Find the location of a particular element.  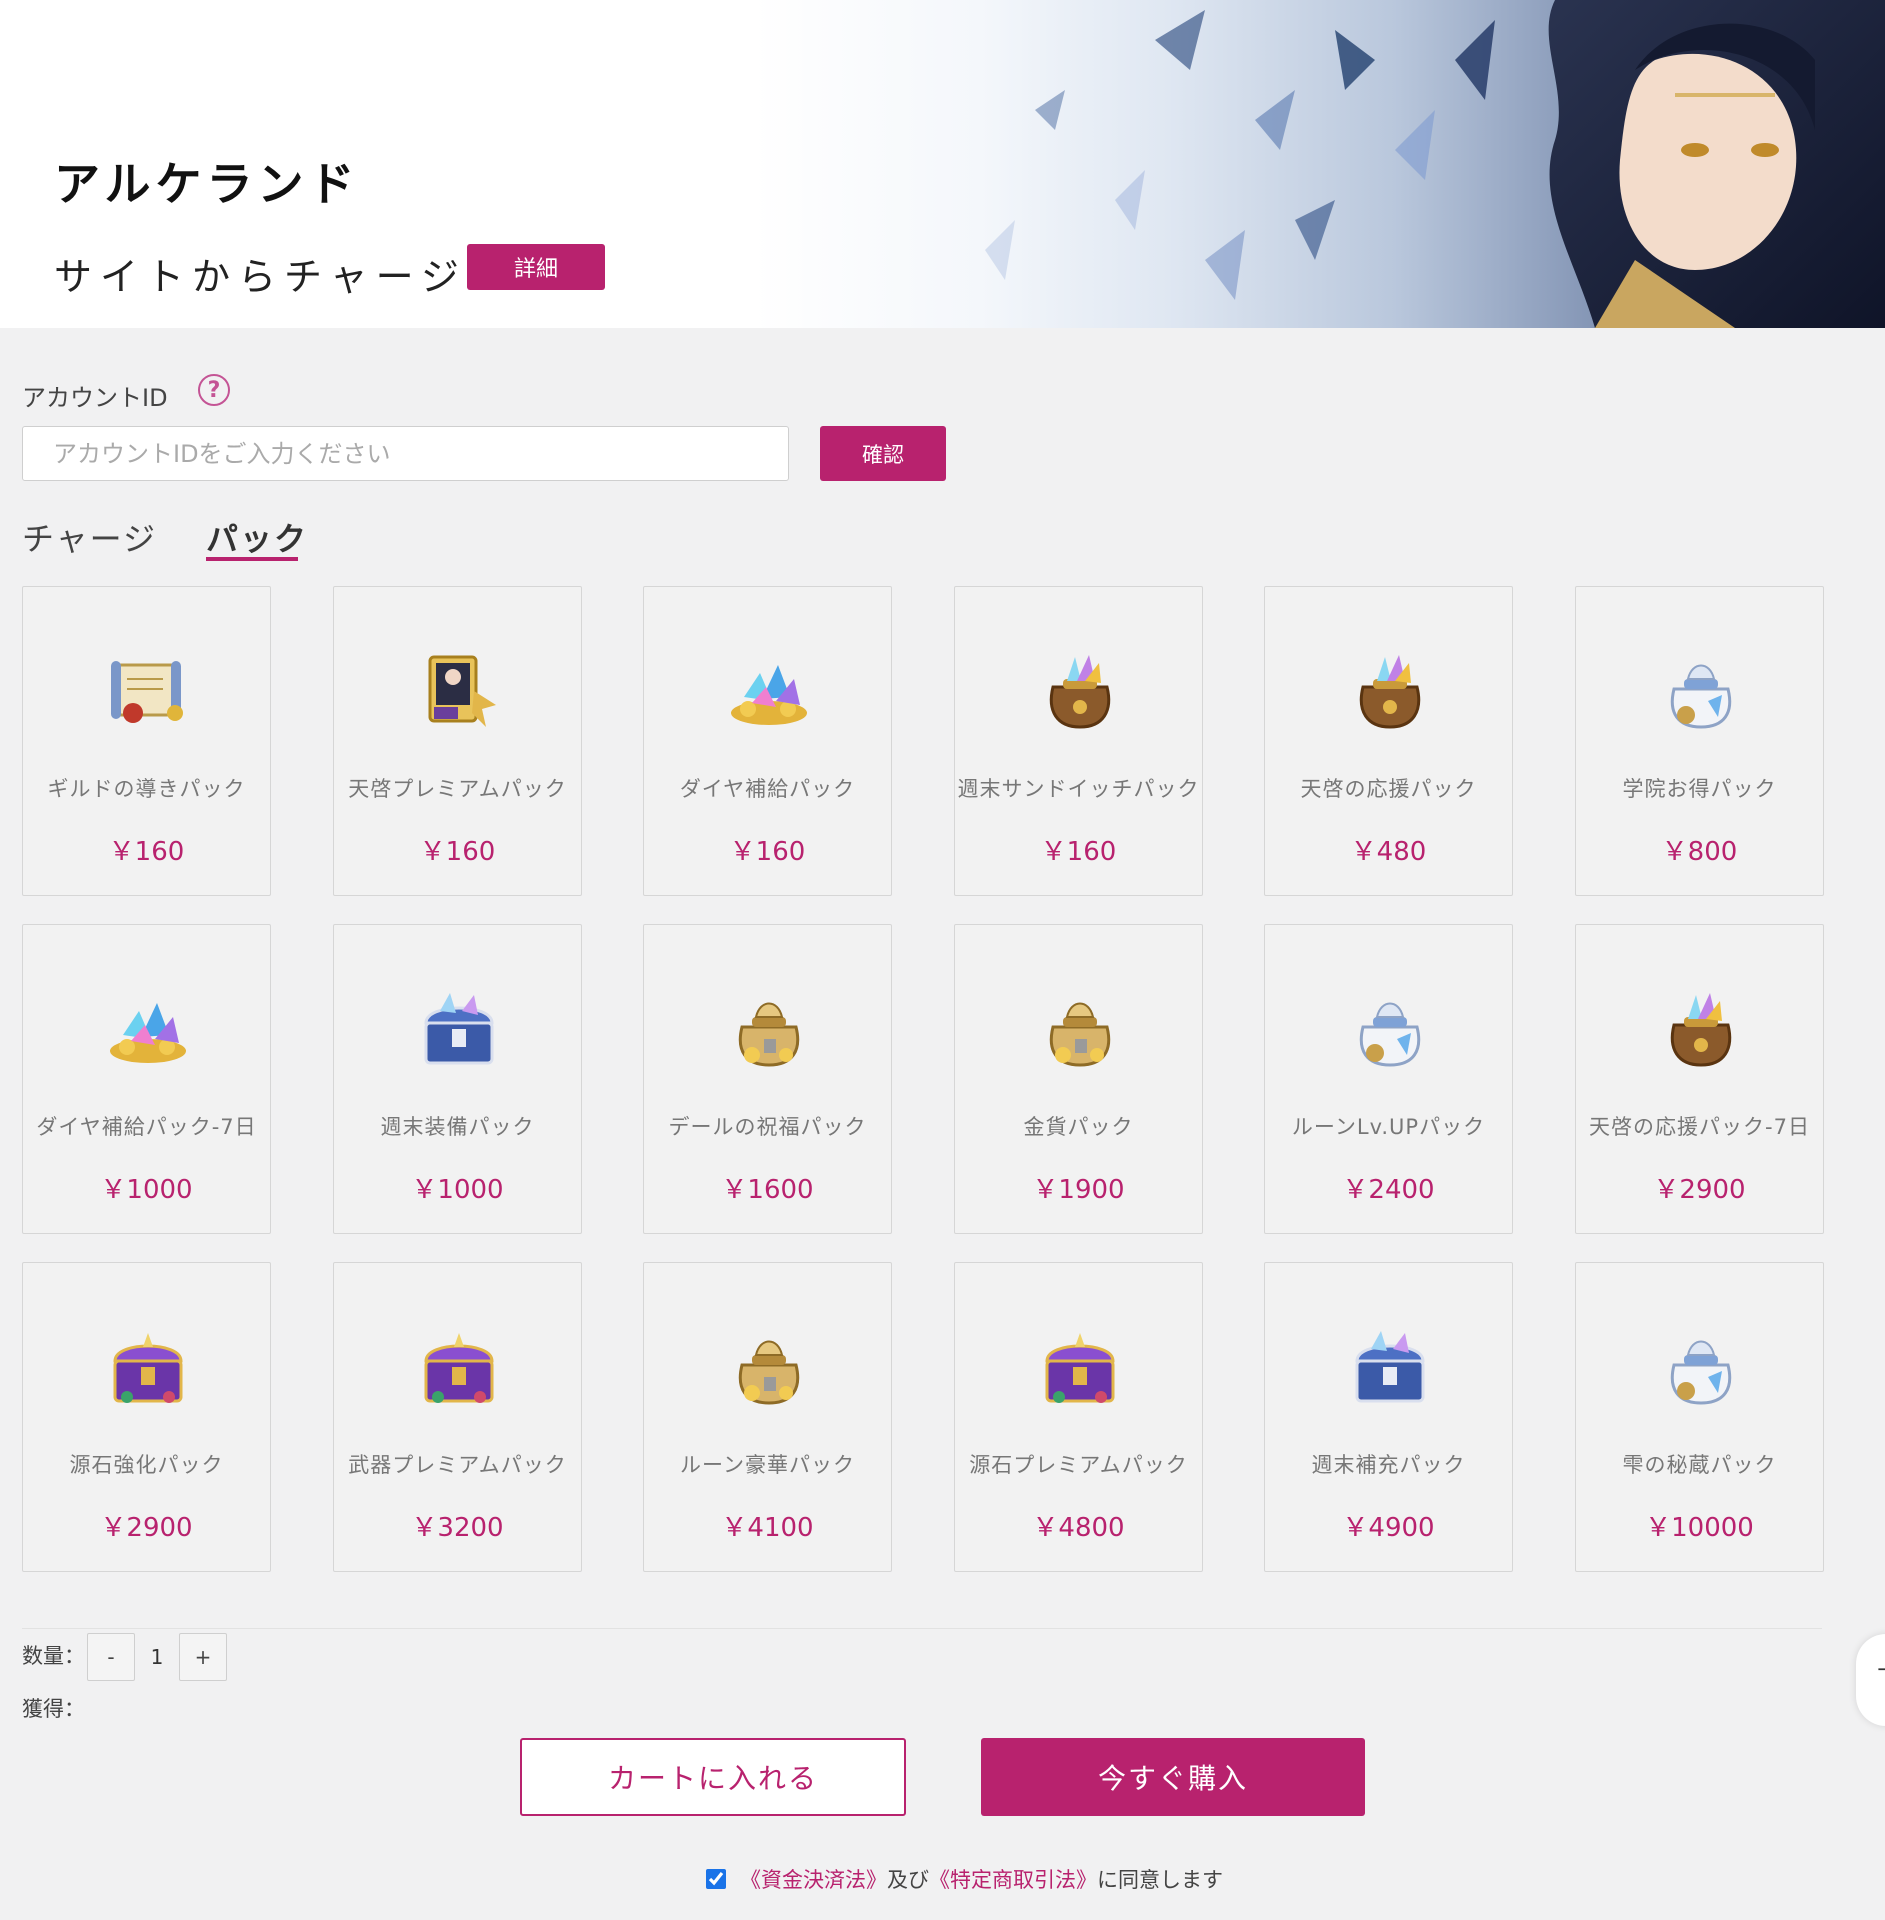

pack-name: 週末サンドイッチパック is located at coordinates (1078, 789).